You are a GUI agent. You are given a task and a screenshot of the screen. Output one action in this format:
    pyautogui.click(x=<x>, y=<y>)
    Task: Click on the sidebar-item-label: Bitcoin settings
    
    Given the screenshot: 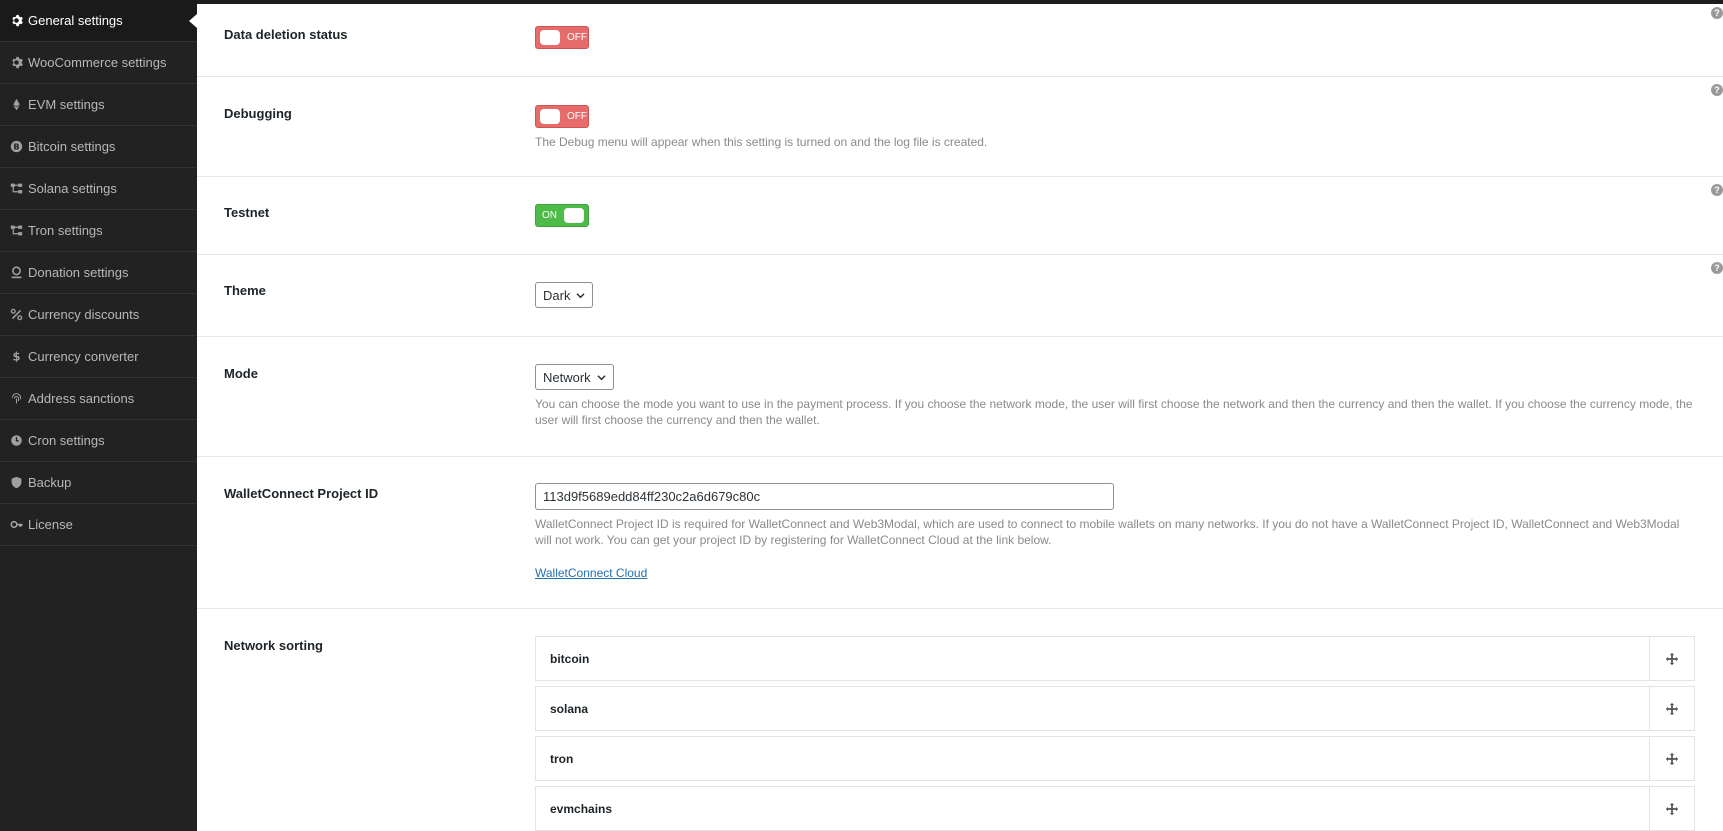 What is the action you would take?
    pyautogui.click(x=72, y=146)
    